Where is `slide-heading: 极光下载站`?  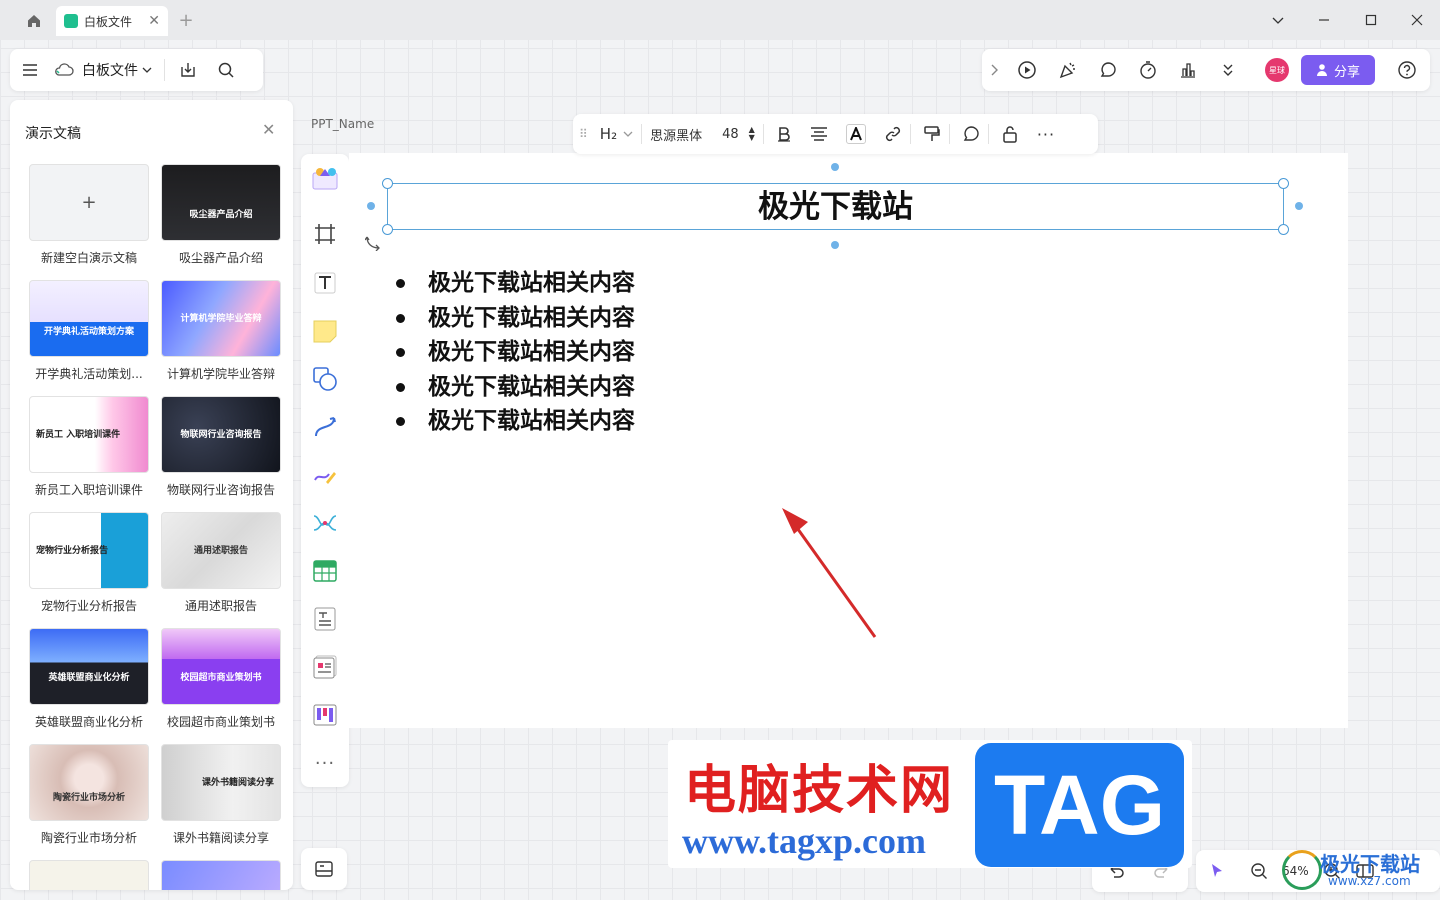 slide-heading: 极光下载站 is located at coordinates (835, 207).